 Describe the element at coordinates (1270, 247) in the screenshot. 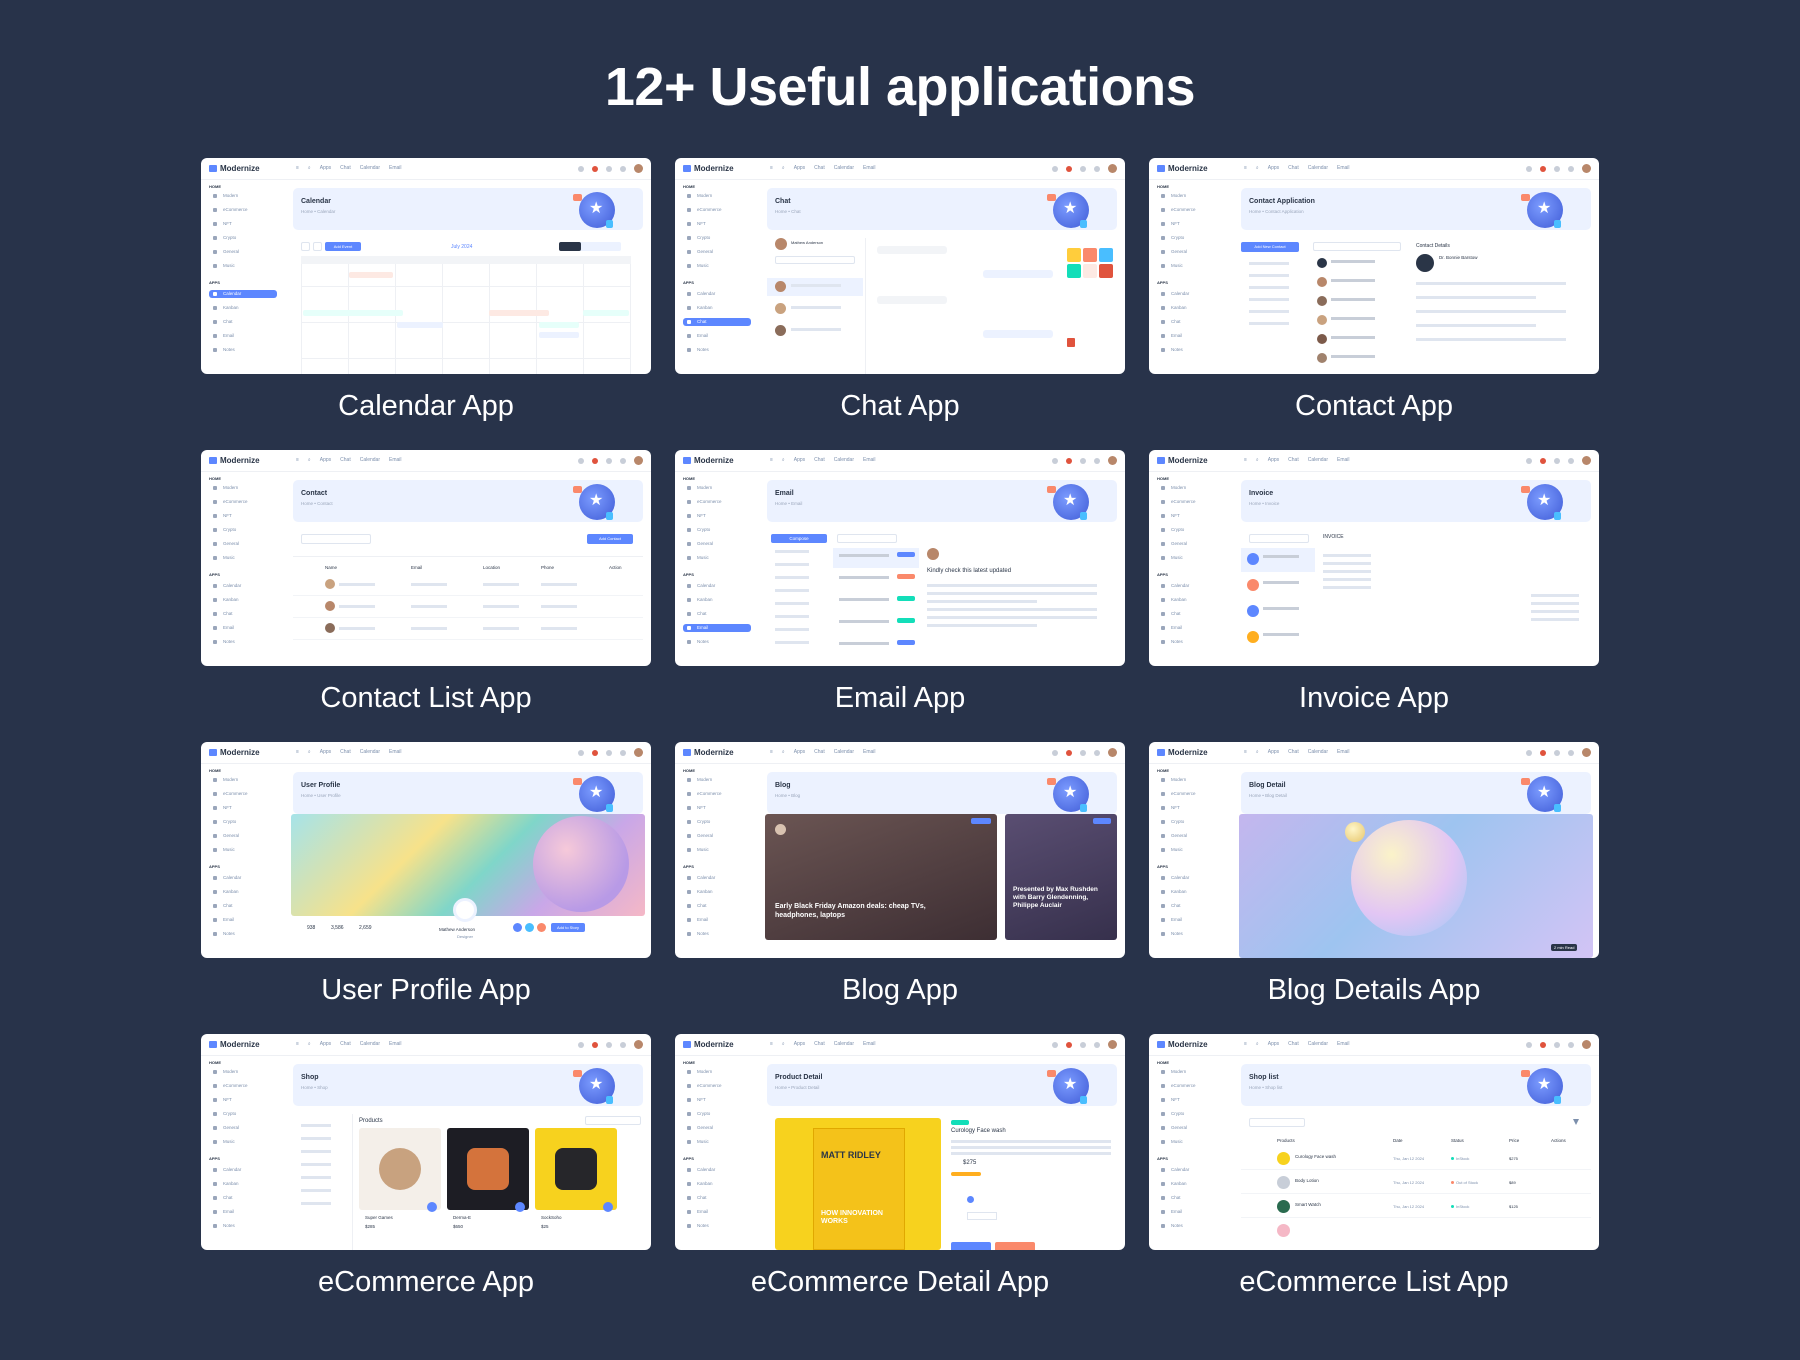

I see `add-contact-button: Add New Contact` at that location.